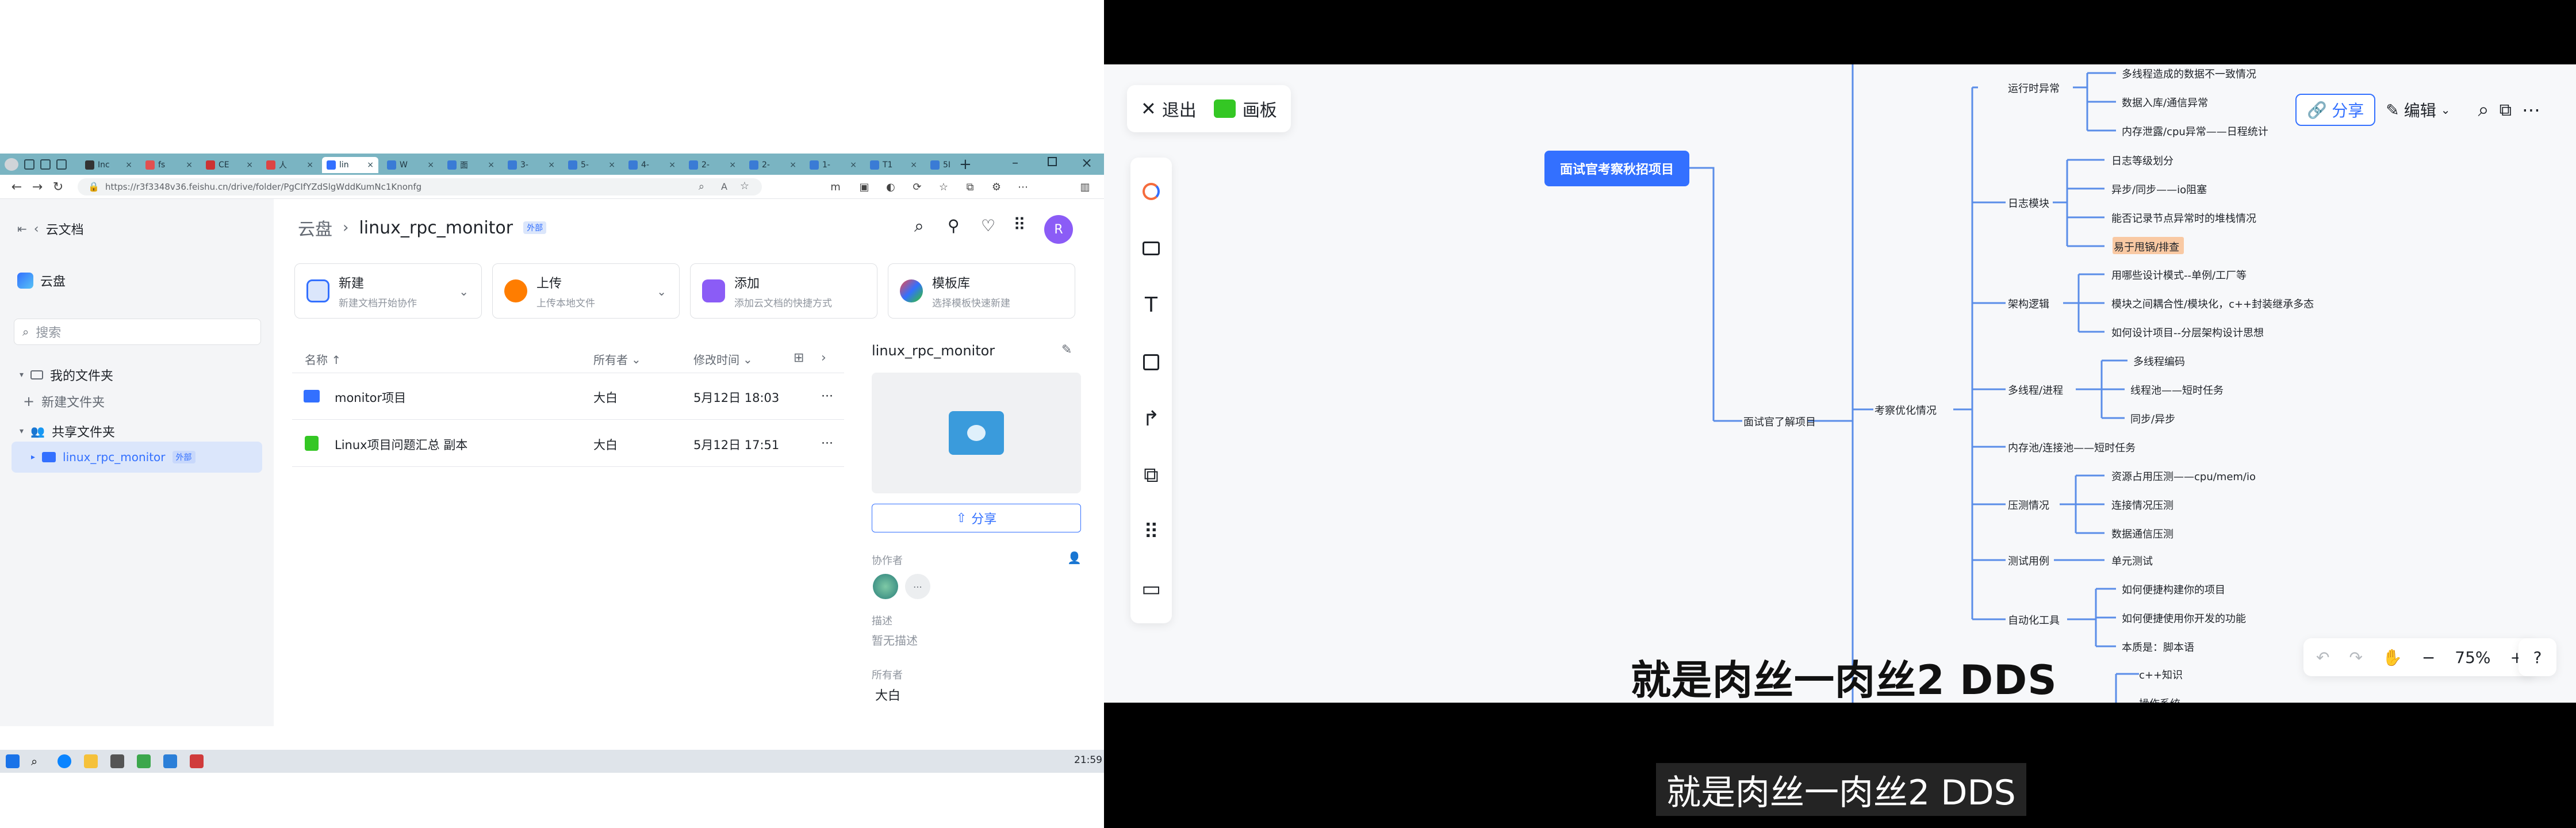  What do you see at coordinates (1085, 187) in the screenshot?
I see `sidebar-toggle-icon: ▥` at bounding box center [1085, 187].